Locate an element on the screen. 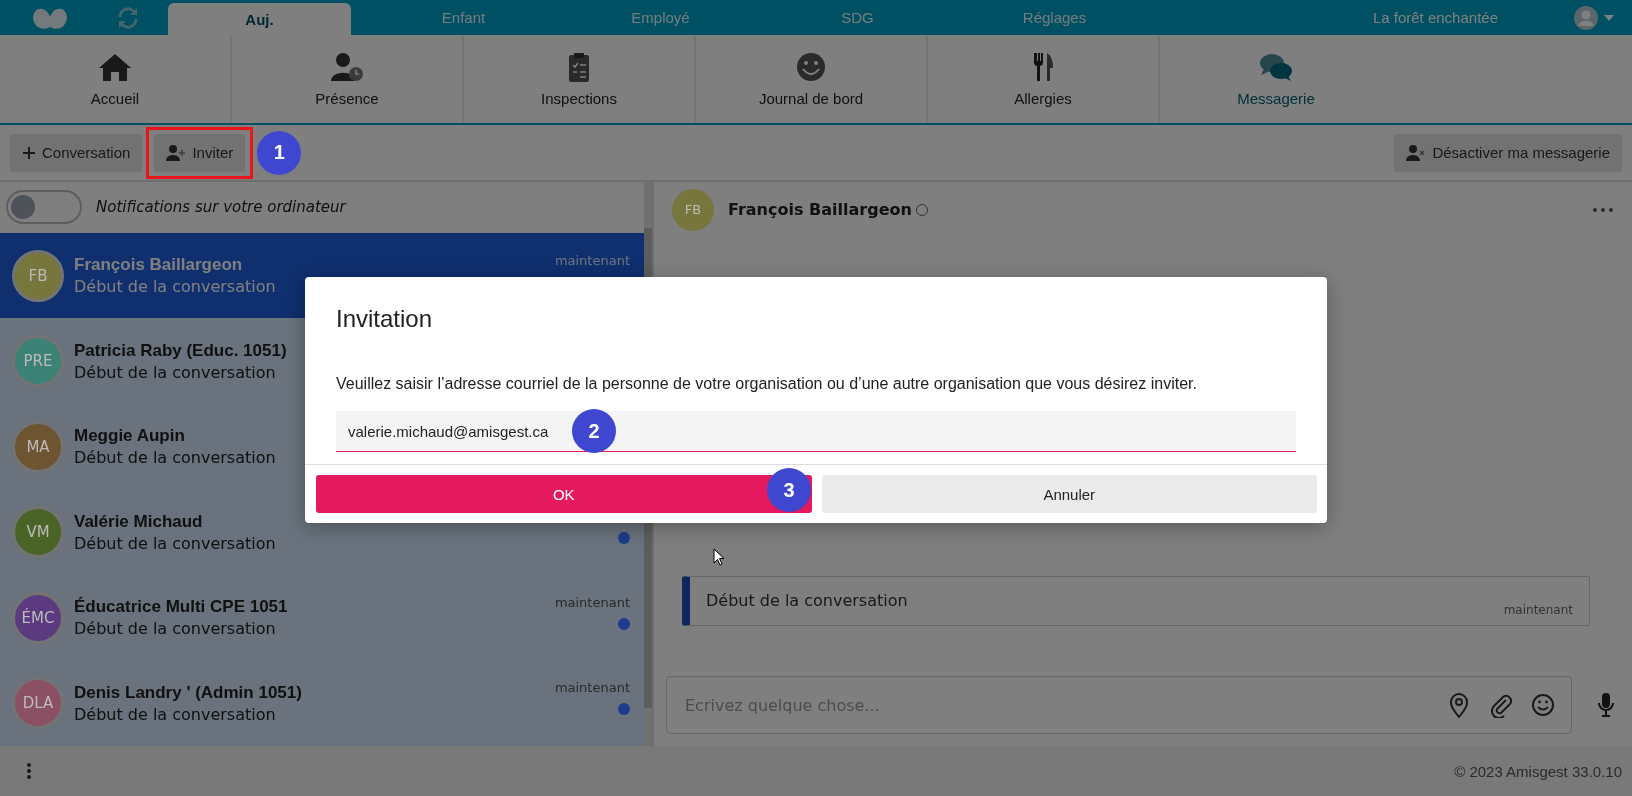 The width and height of the screenshot is (1632, 796). notifications-label: Notifications sur votre ordinateur is located at coordinates (221, 207).